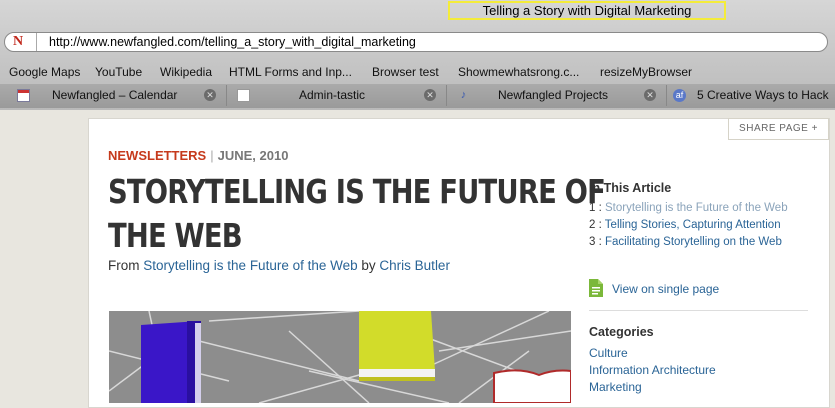 The width and height of the screenshot is (835, 408). Describe the element at coordinates (630, 188) in the screenshot. I see `toc-heading: In This Article` at that location.